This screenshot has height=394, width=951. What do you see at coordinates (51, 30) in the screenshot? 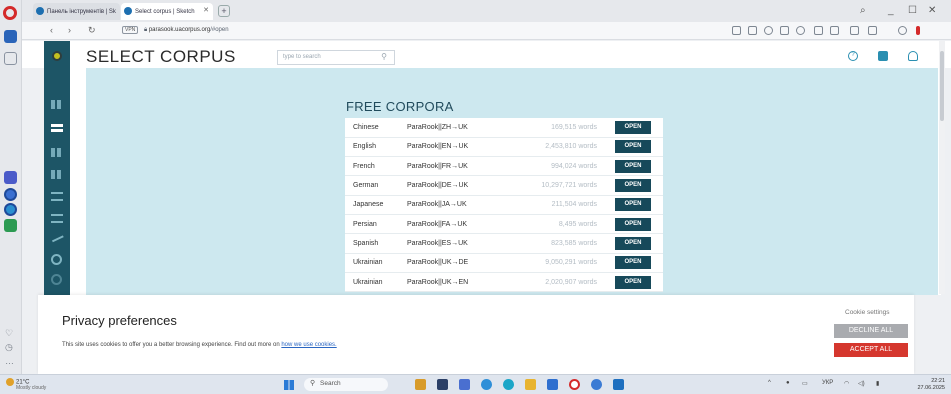
I see `back-icon: ‹` at bounding box center [51, 30].